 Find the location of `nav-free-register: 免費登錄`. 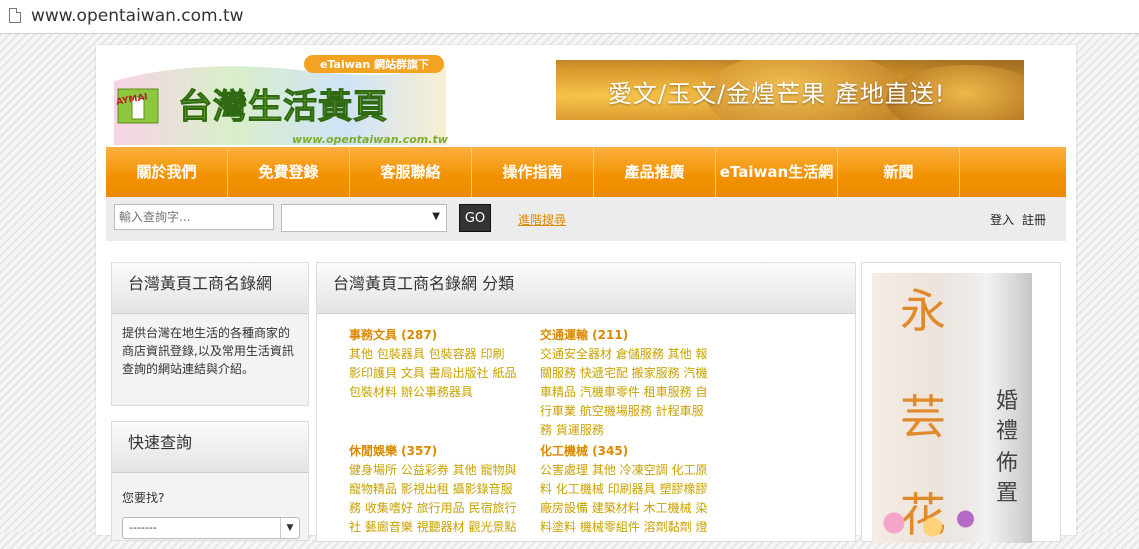

nav-free-register: 免費登錄 is located at coordinates (289, 172).